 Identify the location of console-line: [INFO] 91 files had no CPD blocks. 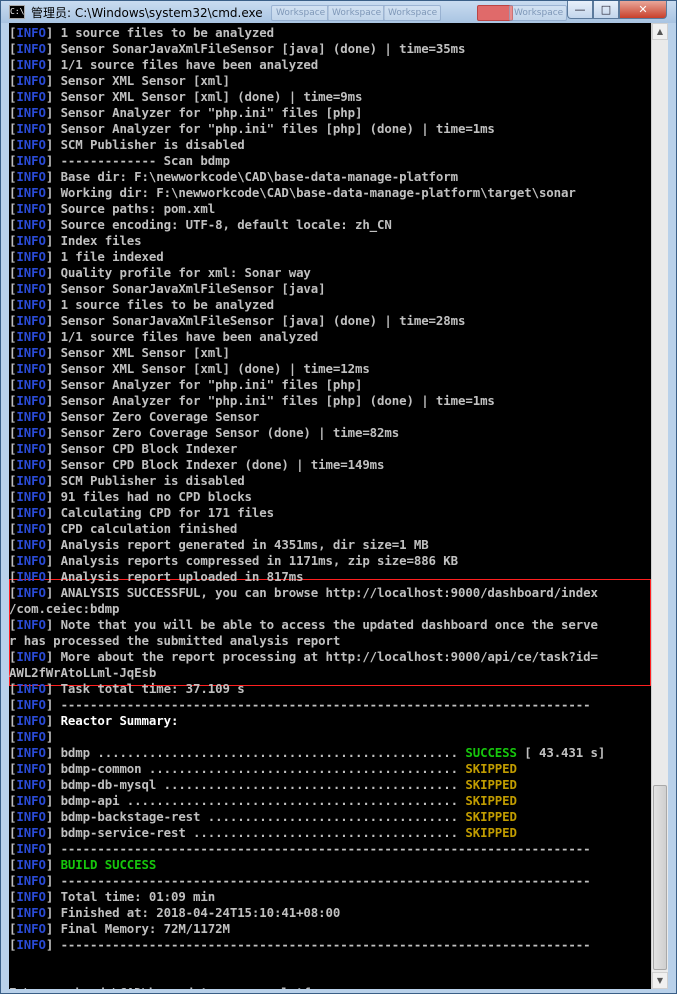
(130, 496).